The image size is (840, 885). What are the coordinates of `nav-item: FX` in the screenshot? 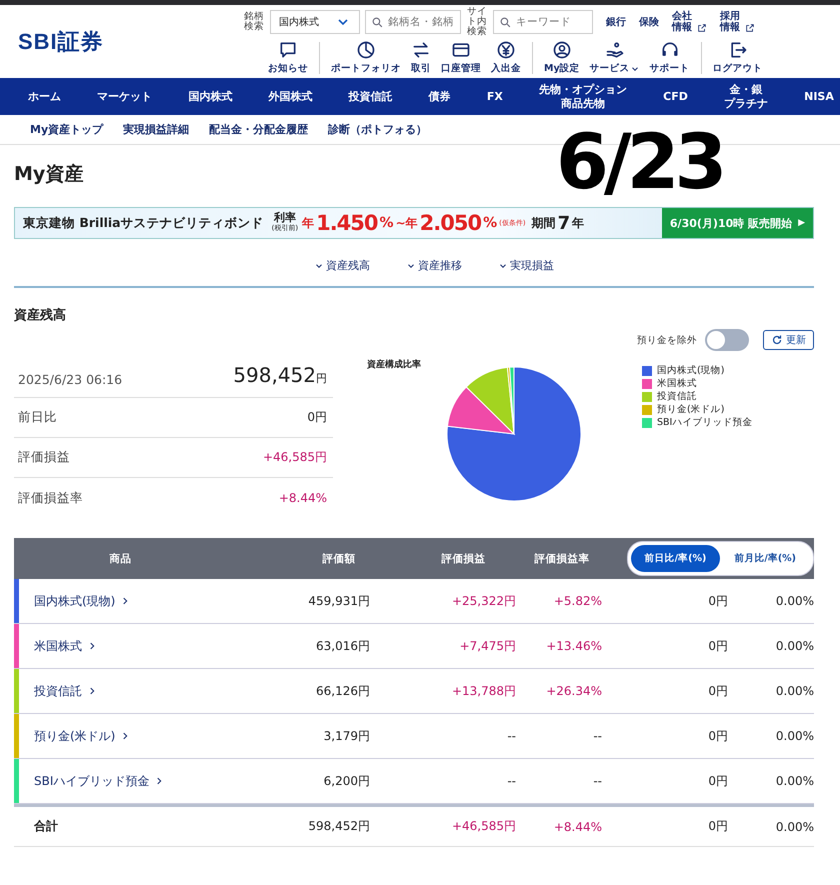 It's located at (494, 97).